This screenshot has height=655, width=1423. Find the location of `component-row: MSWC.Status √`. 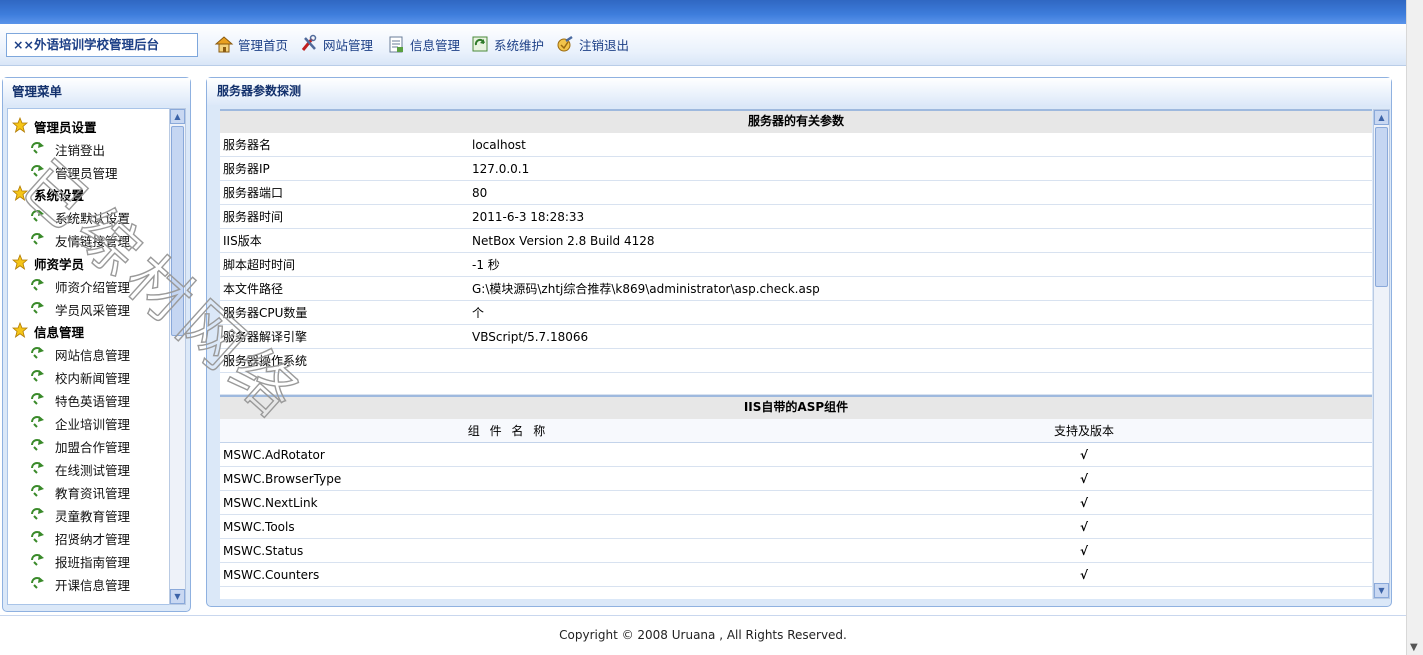

component-row: MSWC.Status √ is located at coordinates (796, 551).